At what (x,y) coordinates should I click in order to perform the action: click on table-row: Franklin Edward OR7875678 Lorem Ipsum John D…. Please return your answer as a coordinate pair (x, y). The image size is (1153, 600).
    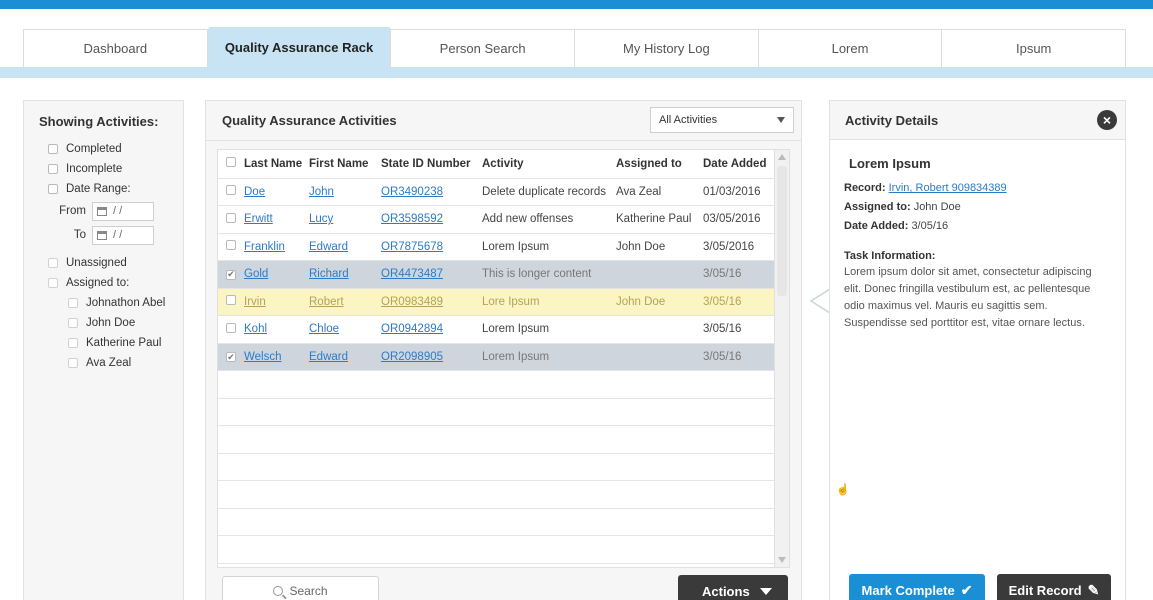
    Looking at the image, I should click on (496, 247).